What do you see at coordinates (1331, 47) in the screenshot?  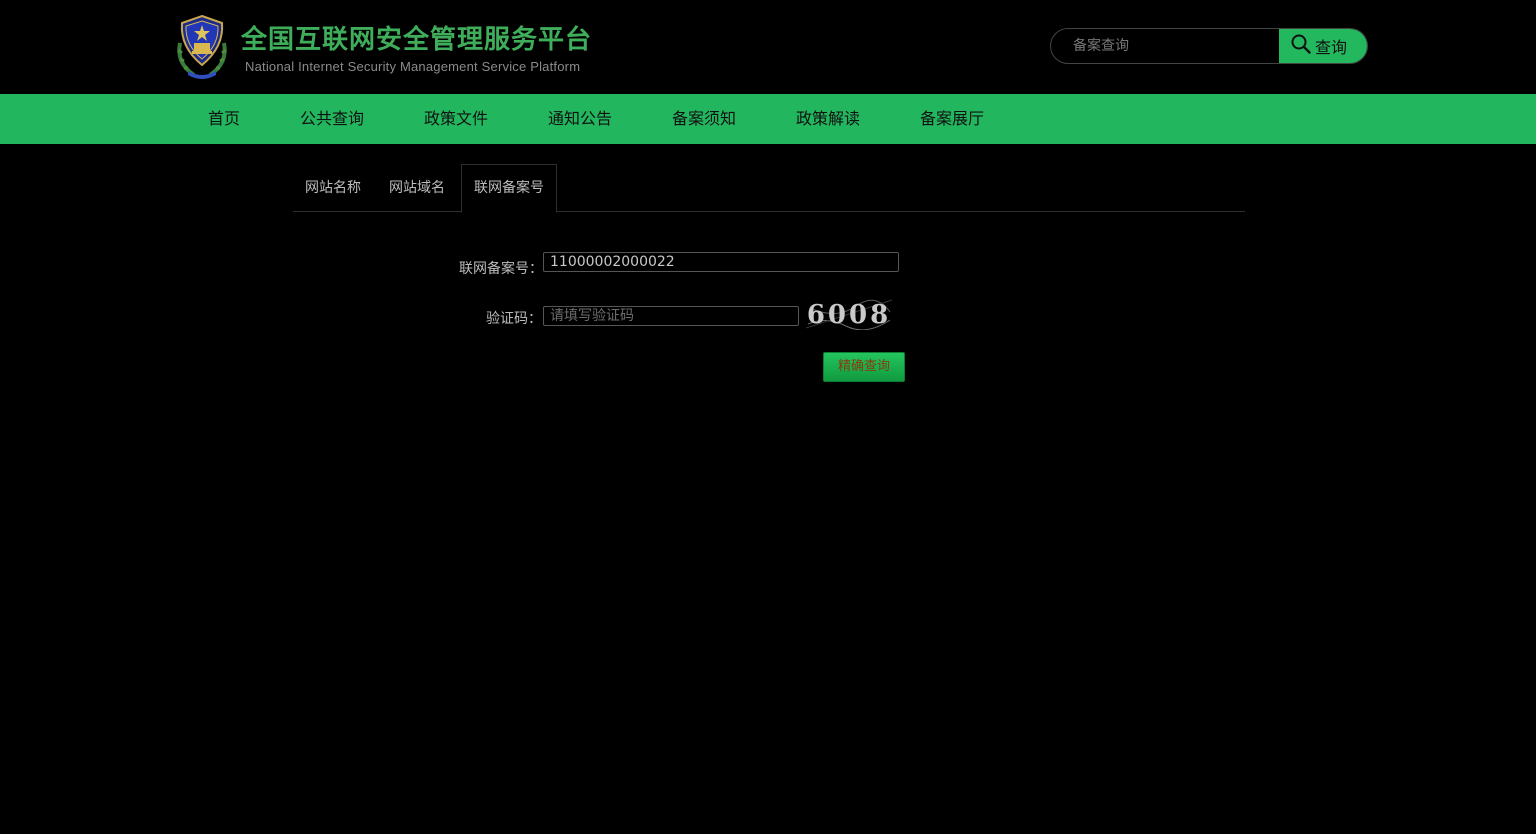 I see `search-button-label: 查询` at bounding box center [1331, 47].